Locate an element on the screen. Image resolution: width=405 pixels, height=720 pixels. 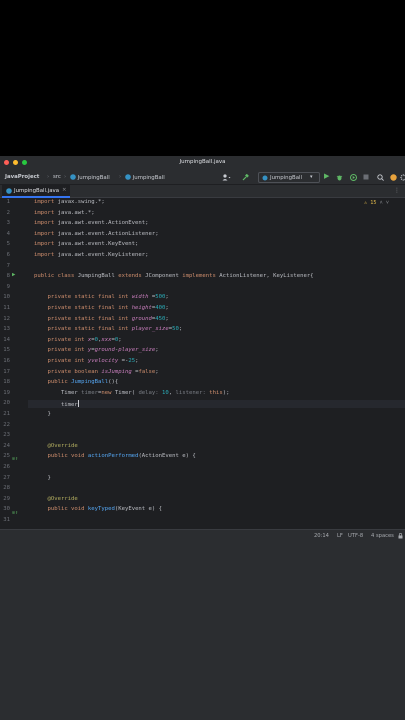
line-number: 8 is located at coordinates (8, 276).